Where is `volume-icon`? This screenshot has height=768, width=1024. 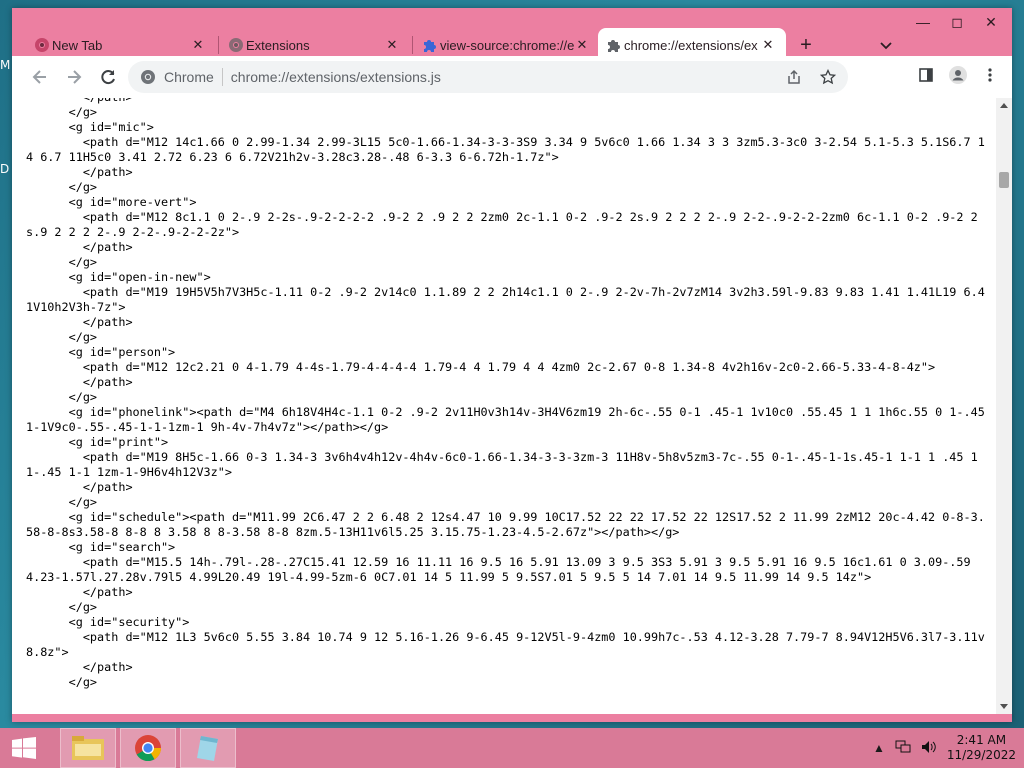 volume-icon is located at coordinates (929, 748).